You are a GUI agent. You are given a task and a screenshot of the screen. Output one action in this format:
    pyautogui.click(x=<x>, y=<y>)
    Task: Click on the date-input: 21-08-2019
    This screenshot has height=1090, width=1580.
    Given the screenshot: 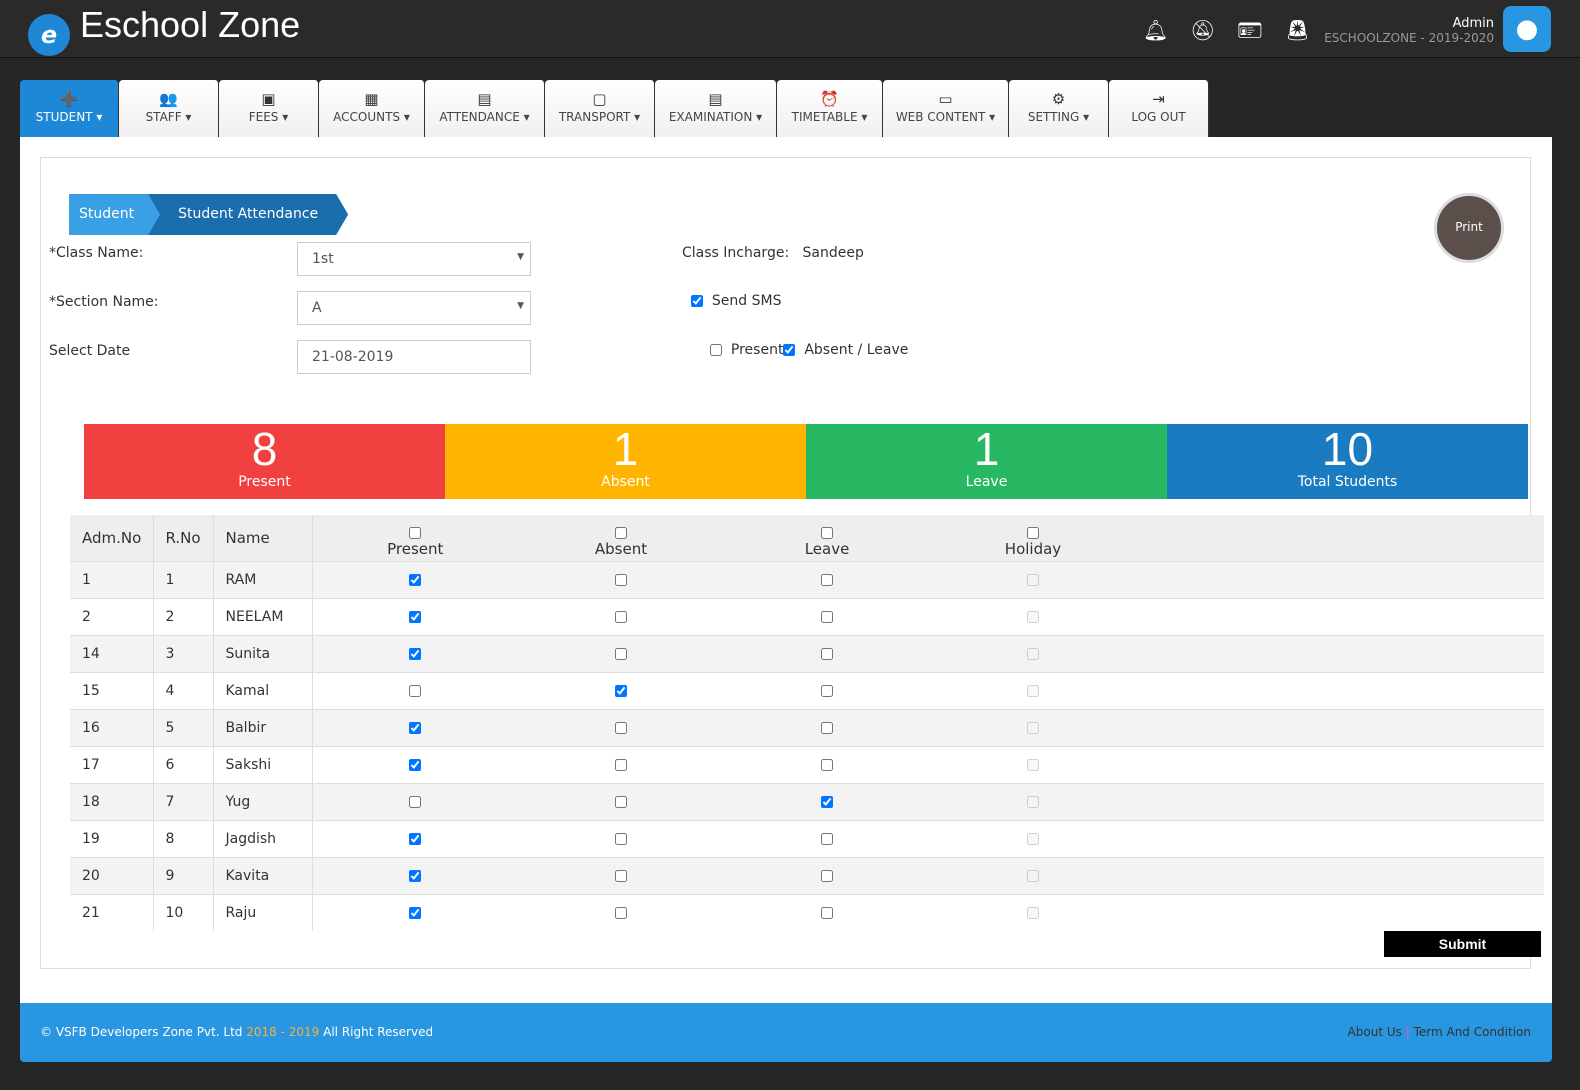 What is the action you would take?
    pyautogui.click(x=414, y=357)
    